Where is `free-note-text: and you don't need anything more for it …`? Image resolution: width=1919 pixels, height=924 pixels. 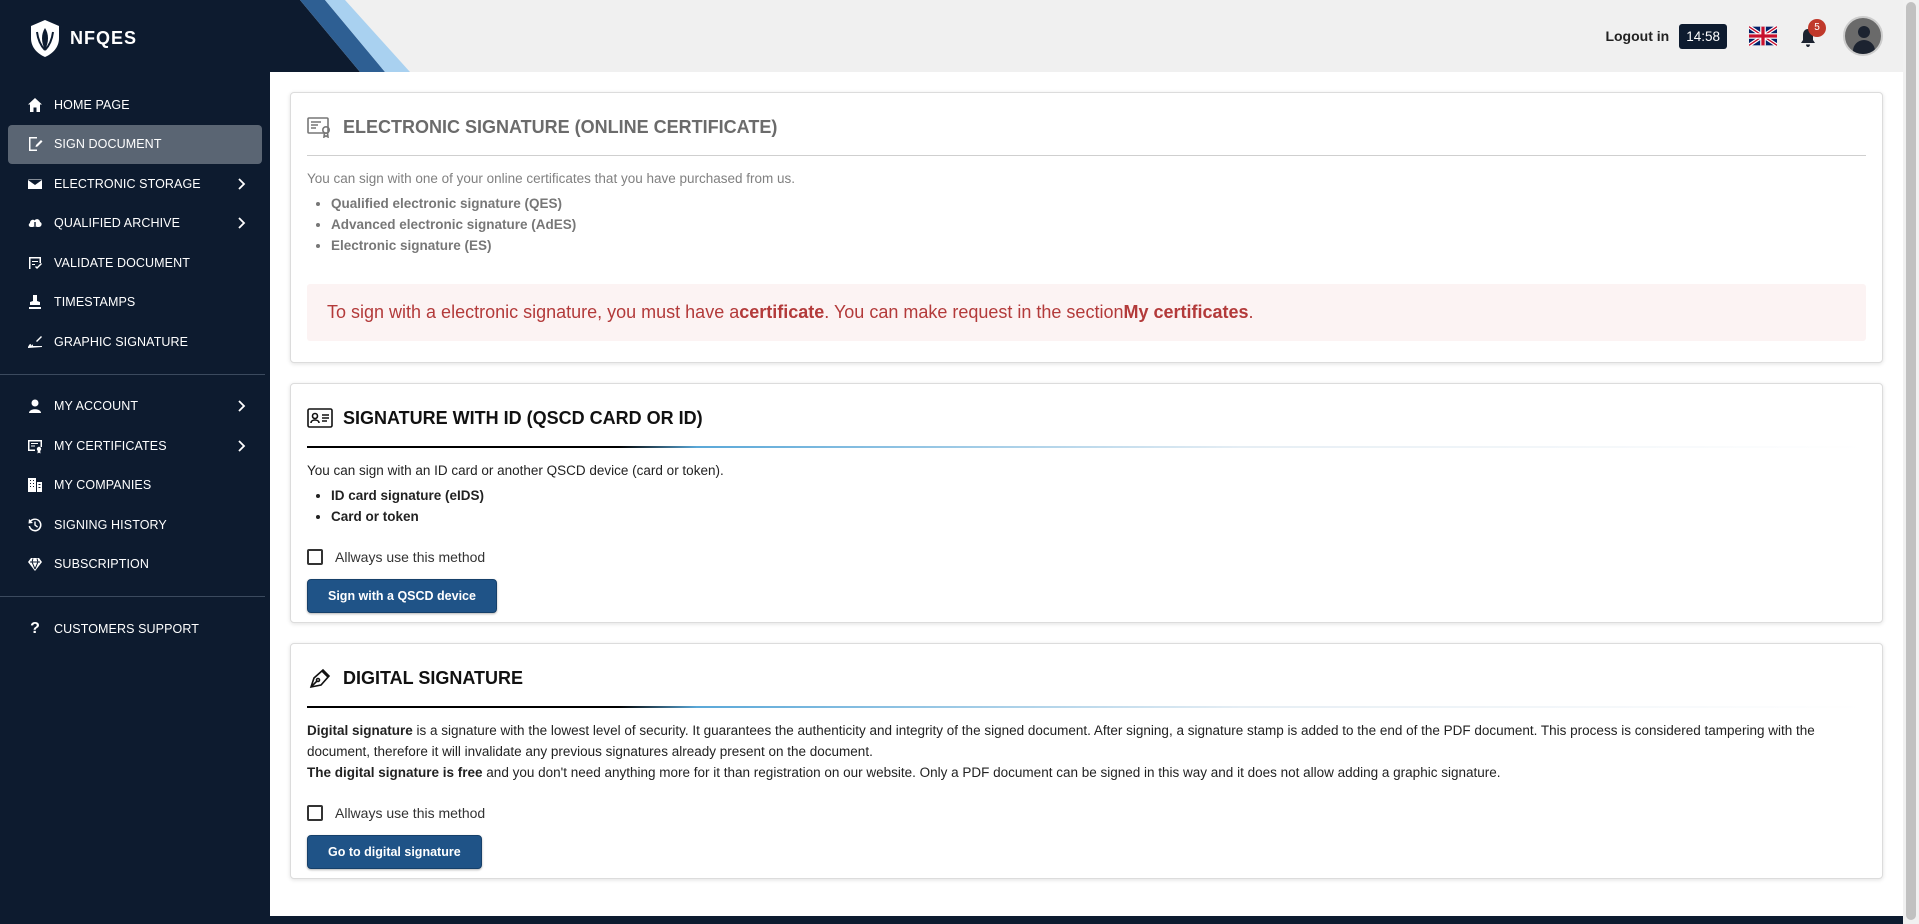
free-note-text: and you don't need anything more for it … is located at coordinates (991, 772).